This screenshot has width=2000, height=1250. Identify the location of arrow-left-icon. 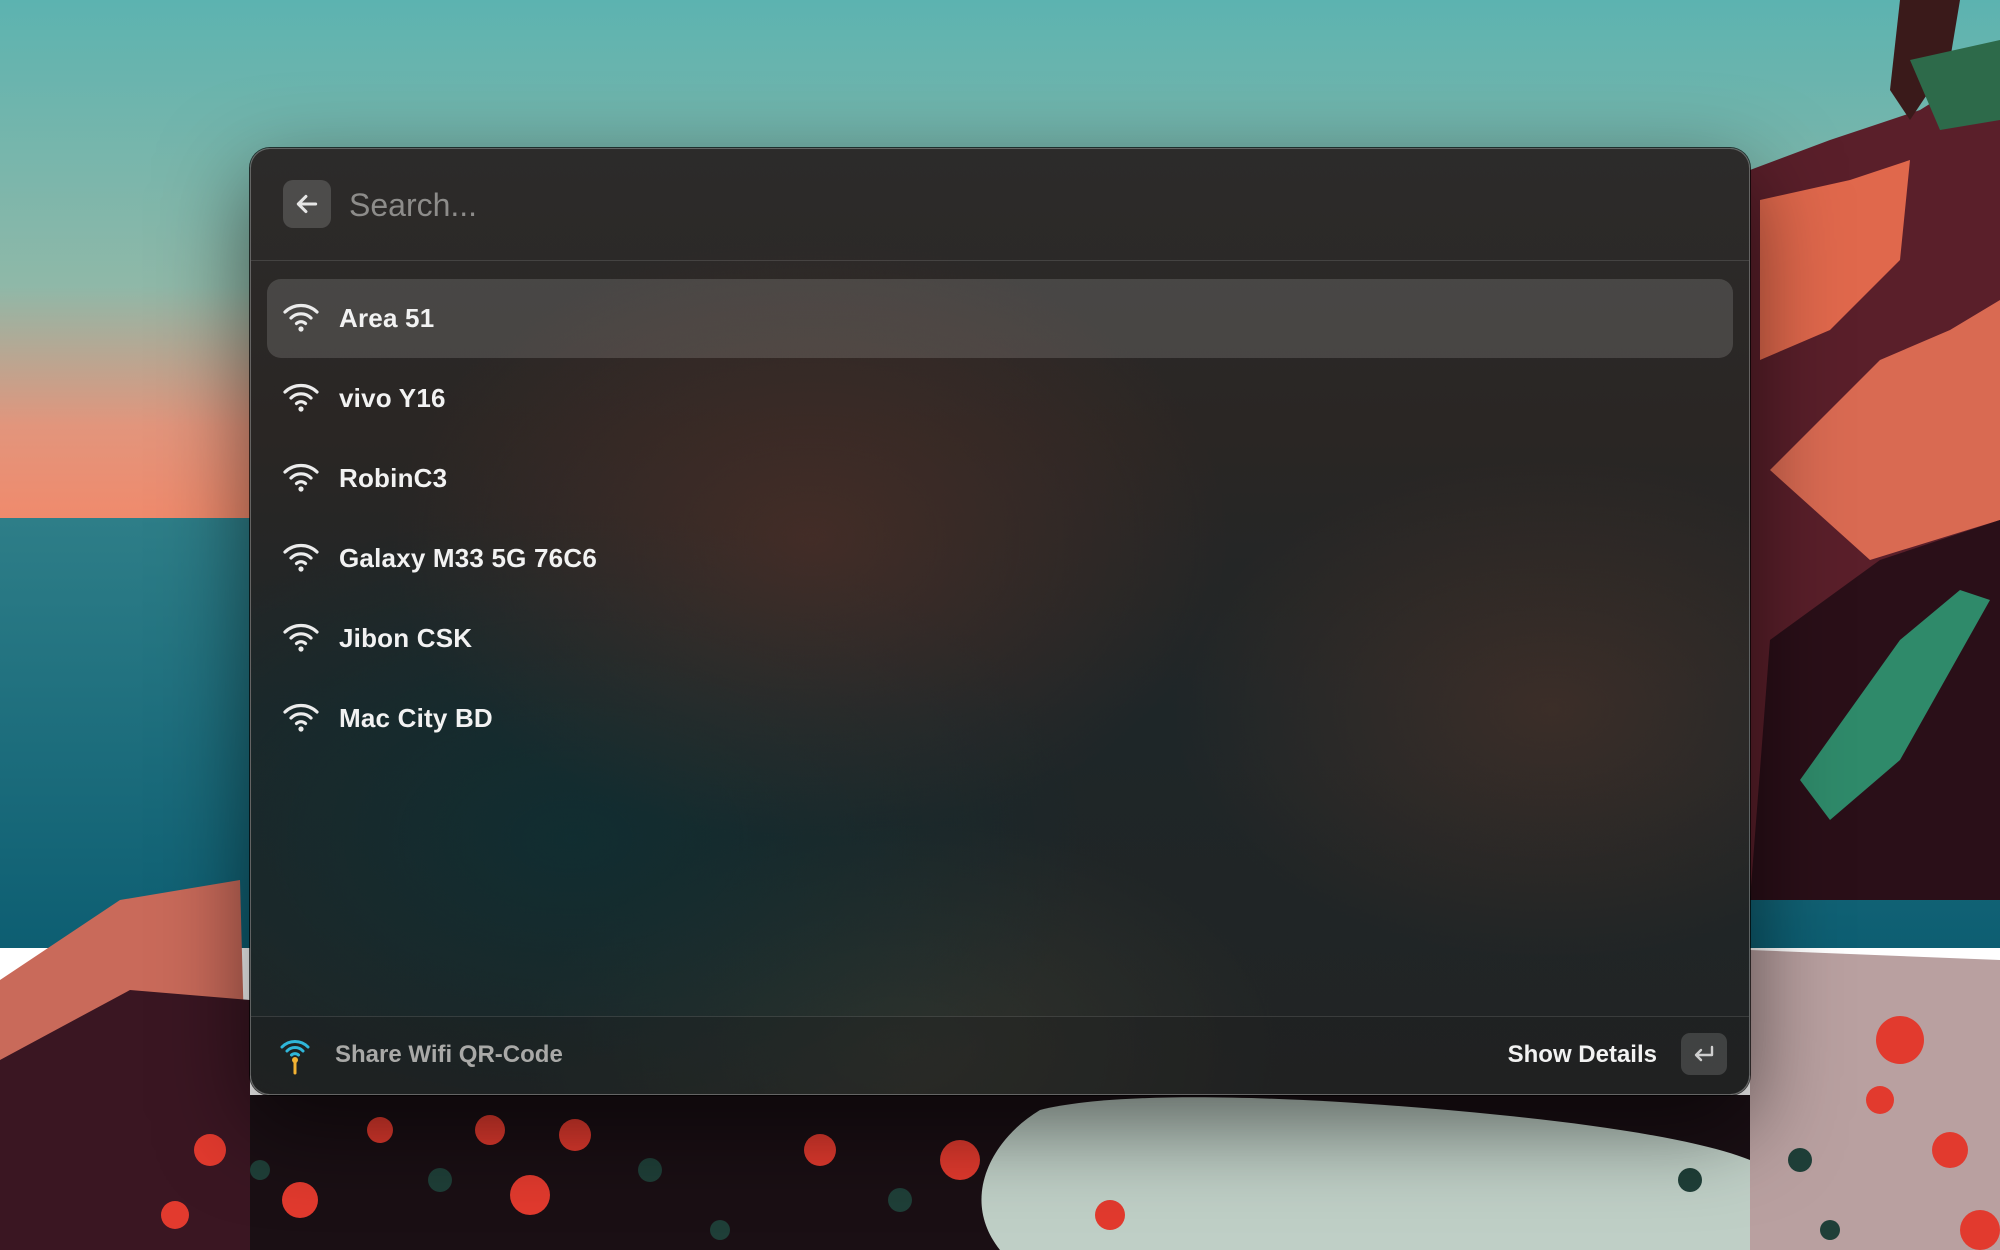
(307, 204).